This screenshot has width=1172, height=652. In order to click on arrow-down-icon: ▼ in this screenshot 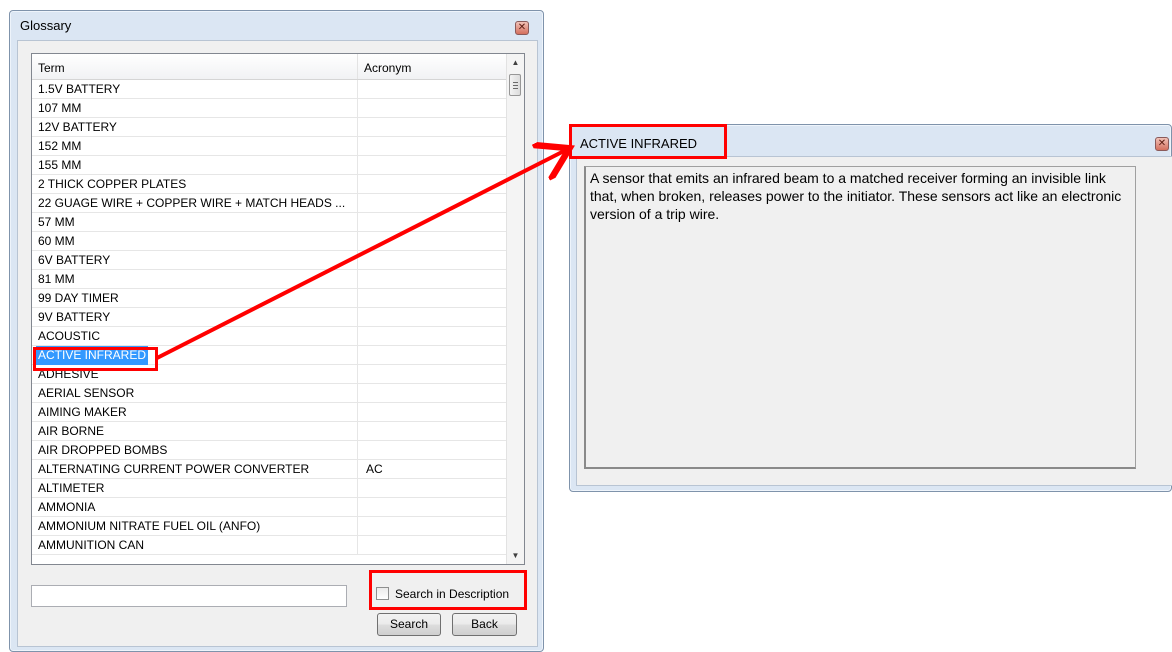, I will do `click(515, 555)`.